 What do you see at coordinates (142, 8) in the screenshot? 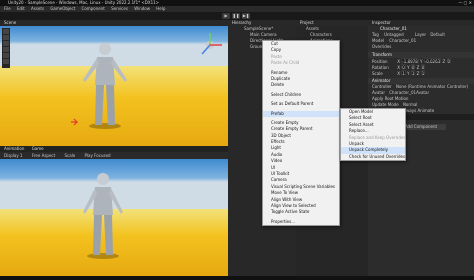
I see `menu-window: Window` at bounding box center [142, 8].